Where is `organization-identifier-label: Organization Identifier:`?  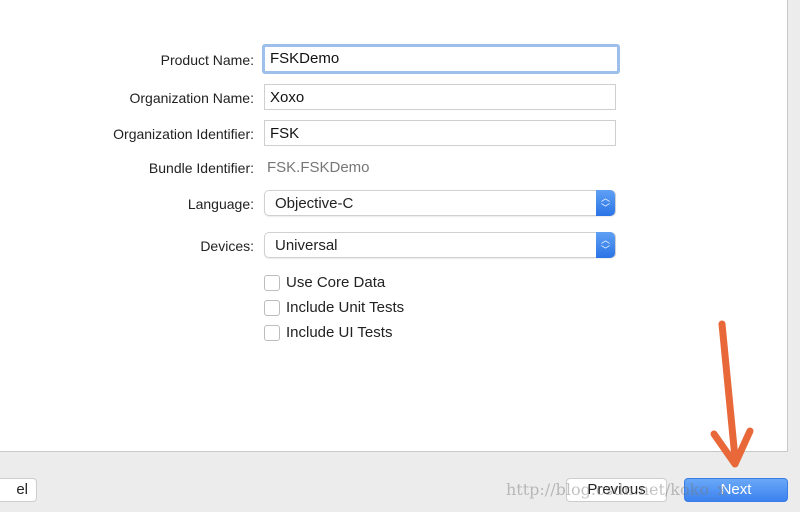 organization-identifier-label: Organization Identifier: is located at coordinates (183, 134).